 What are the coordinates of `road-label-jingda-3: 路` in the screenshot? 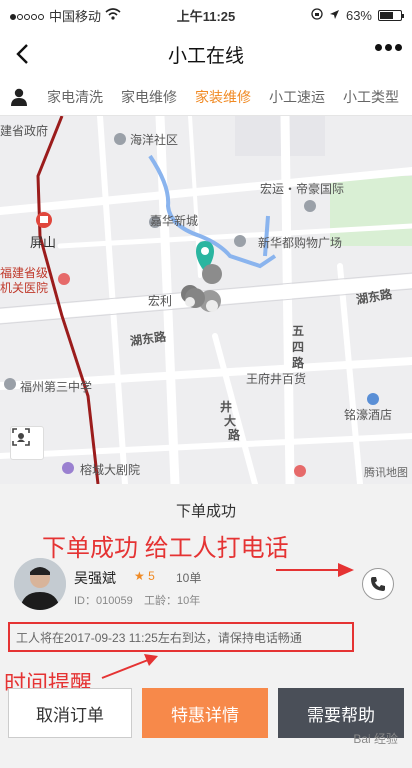 It's located at (234, 435).